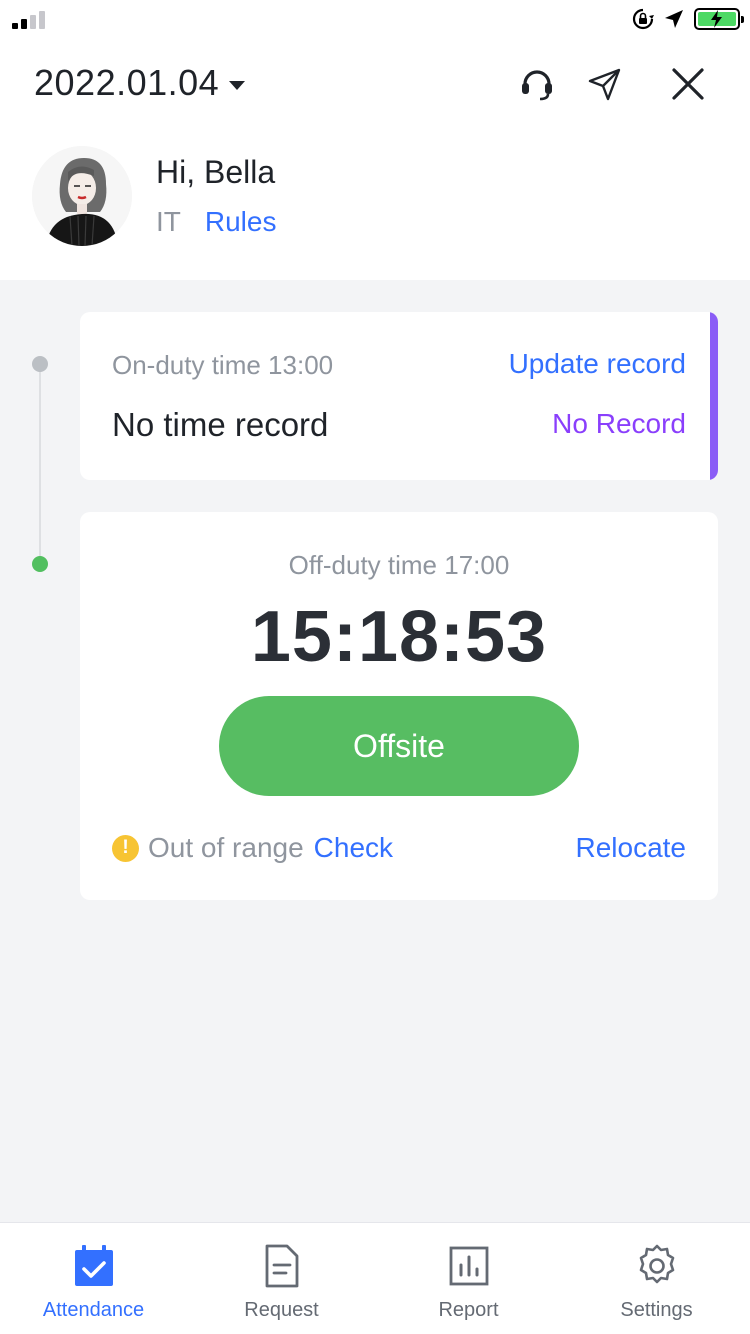  Describe the element at coordinates (537, 84) in the screenshot. I see `headset-icon` at that location.